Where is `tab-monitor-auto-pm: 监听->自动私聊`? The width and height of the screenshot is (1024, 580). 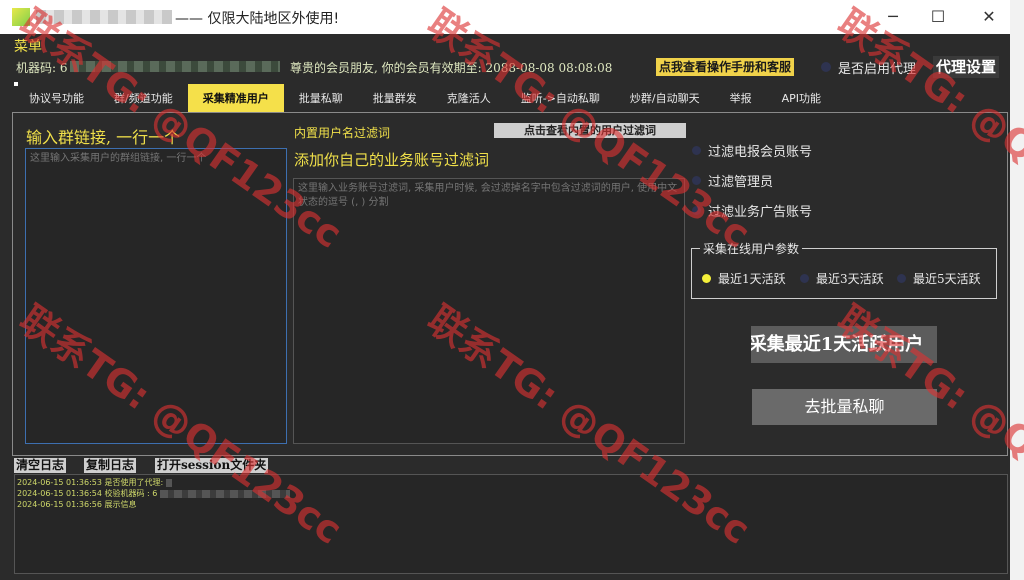 tab-monitor-auto-pm: 监听->自动私聊 is located at coordinates (560, 98).